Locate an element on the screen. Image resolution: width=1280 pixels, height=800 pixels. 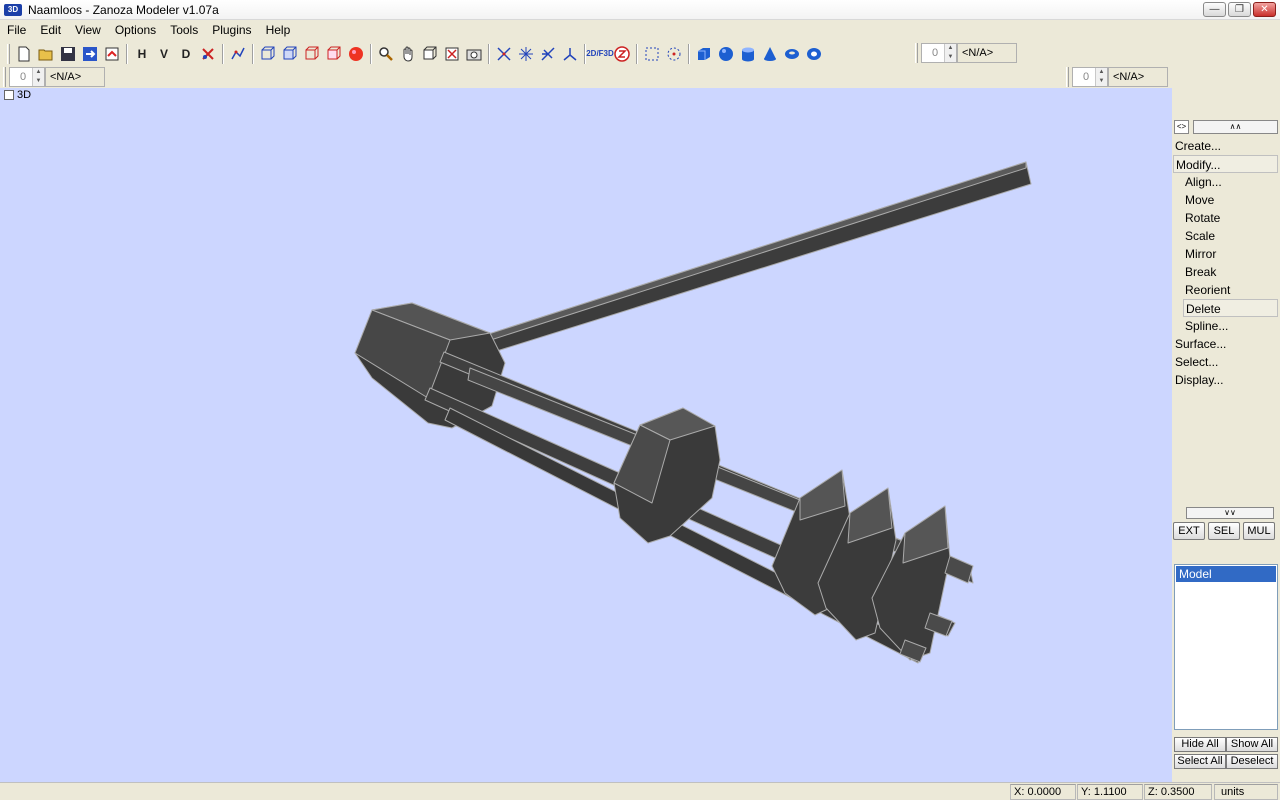
scroll-down-button: ∨∨ is located at coordinates (1230, 513).